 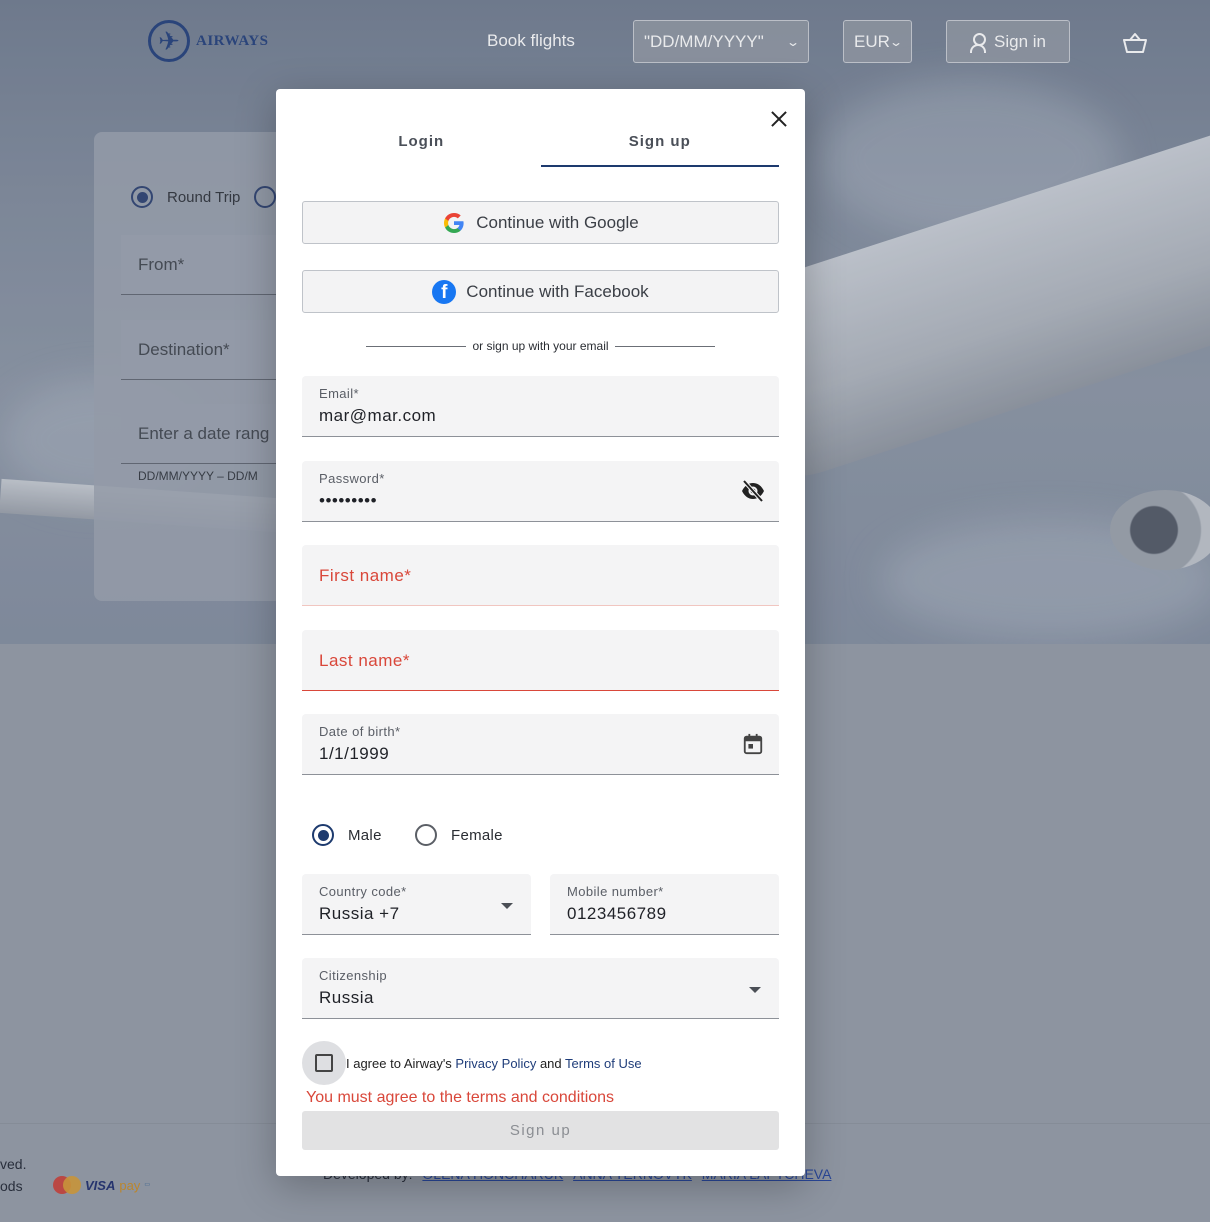 I want to click on gender-male-label: Male, so click(x=365, y=835).